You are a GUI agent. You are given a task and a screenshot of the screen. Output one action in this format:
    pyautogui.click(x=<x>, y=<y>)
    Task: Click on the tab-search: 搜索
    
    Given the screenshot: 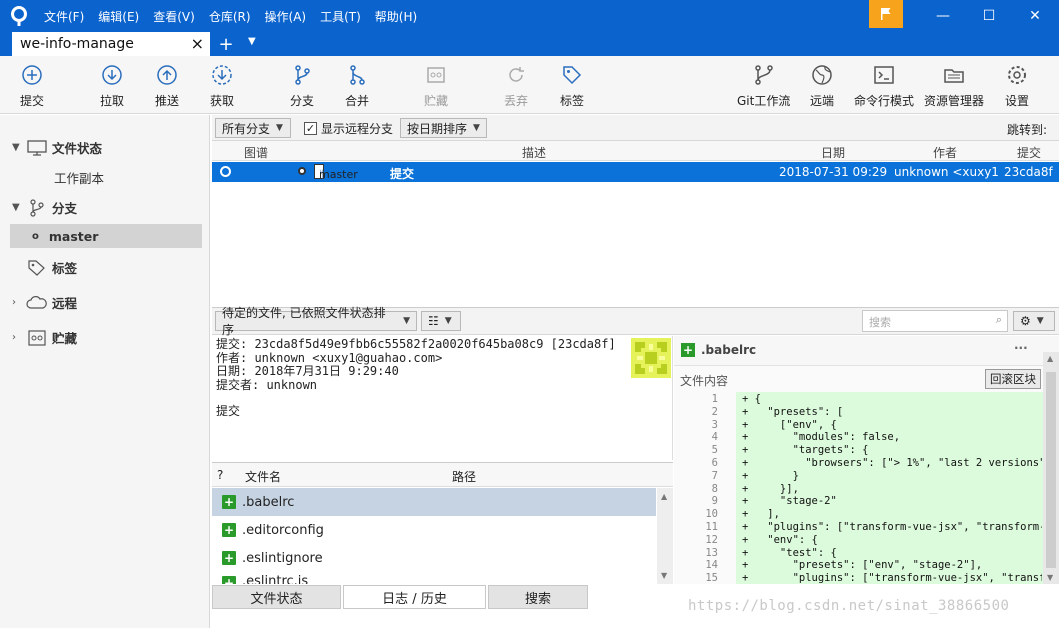 What is the action you would take?
    pyautogui.click(x=538, y=597)
    